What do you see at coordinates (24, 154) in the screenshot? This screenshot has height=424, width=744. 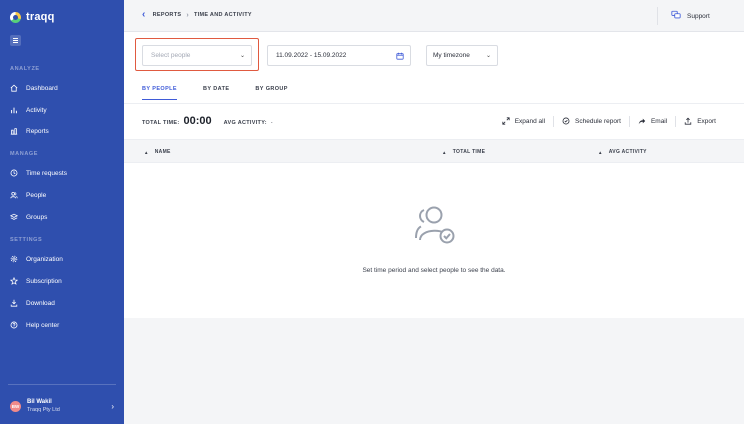 I see `section-label-manage: MANAGE` at bounding box center [24, 154].